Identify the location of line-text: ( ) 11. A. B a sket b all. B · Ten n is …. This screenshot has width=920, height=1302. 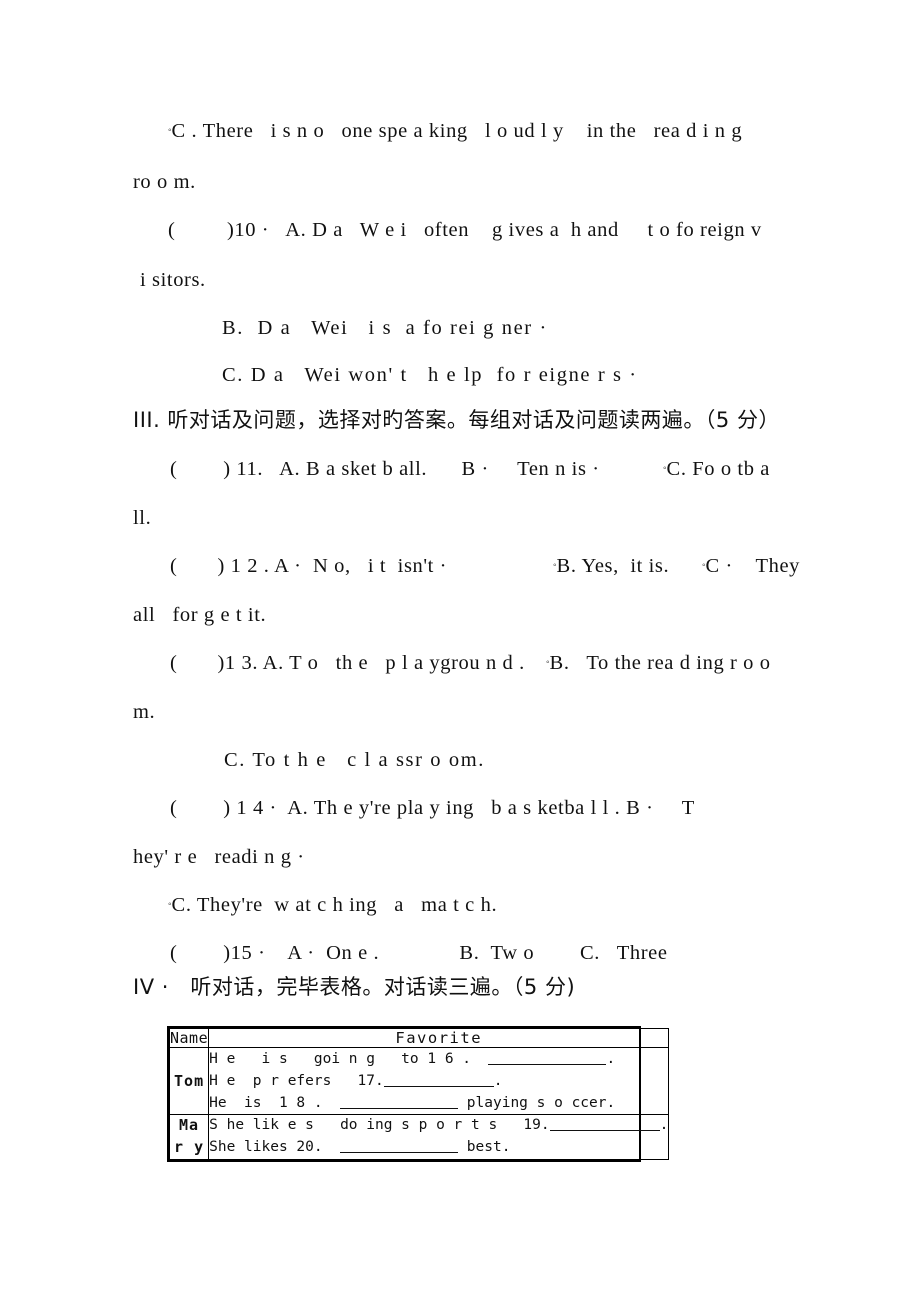
(385, 469).